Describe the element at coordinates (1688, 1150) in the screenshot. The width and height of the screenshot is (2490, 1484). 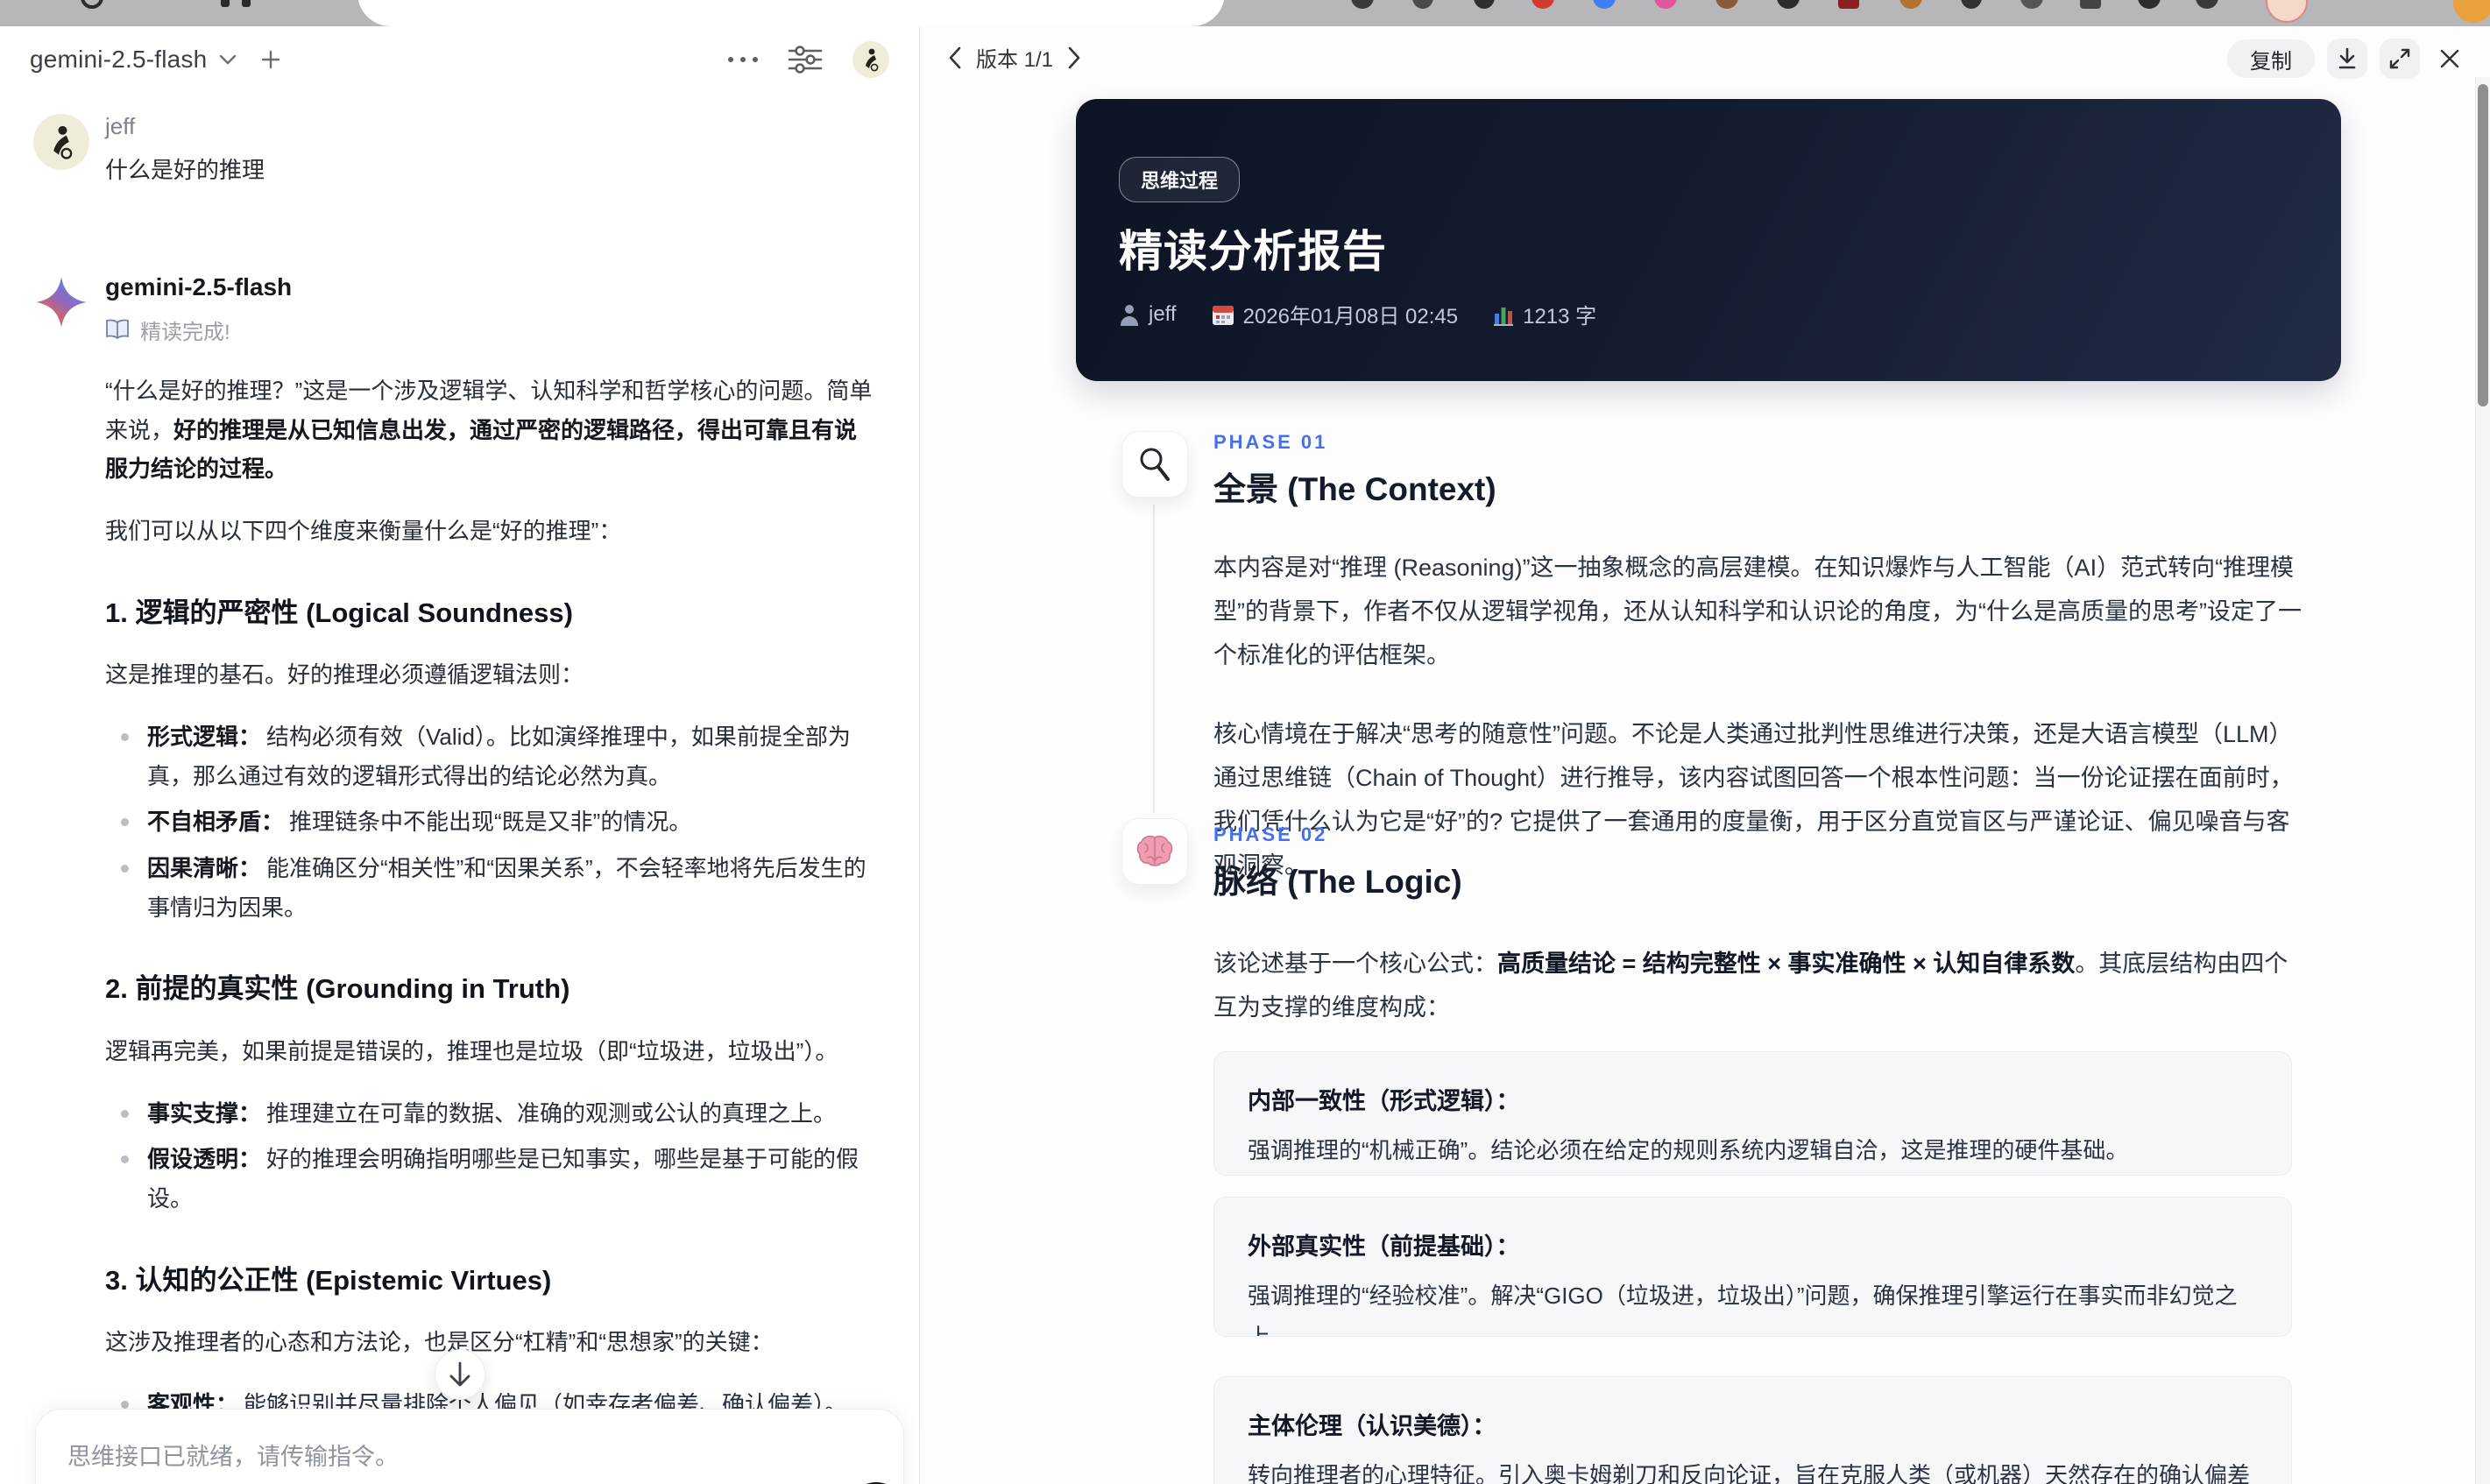
I see `logic-card-1-body: 强调推理的“机械正确”。结论必须在给定的规则系统内逻辑自洽，这是推理的硬件基础。` at that location.